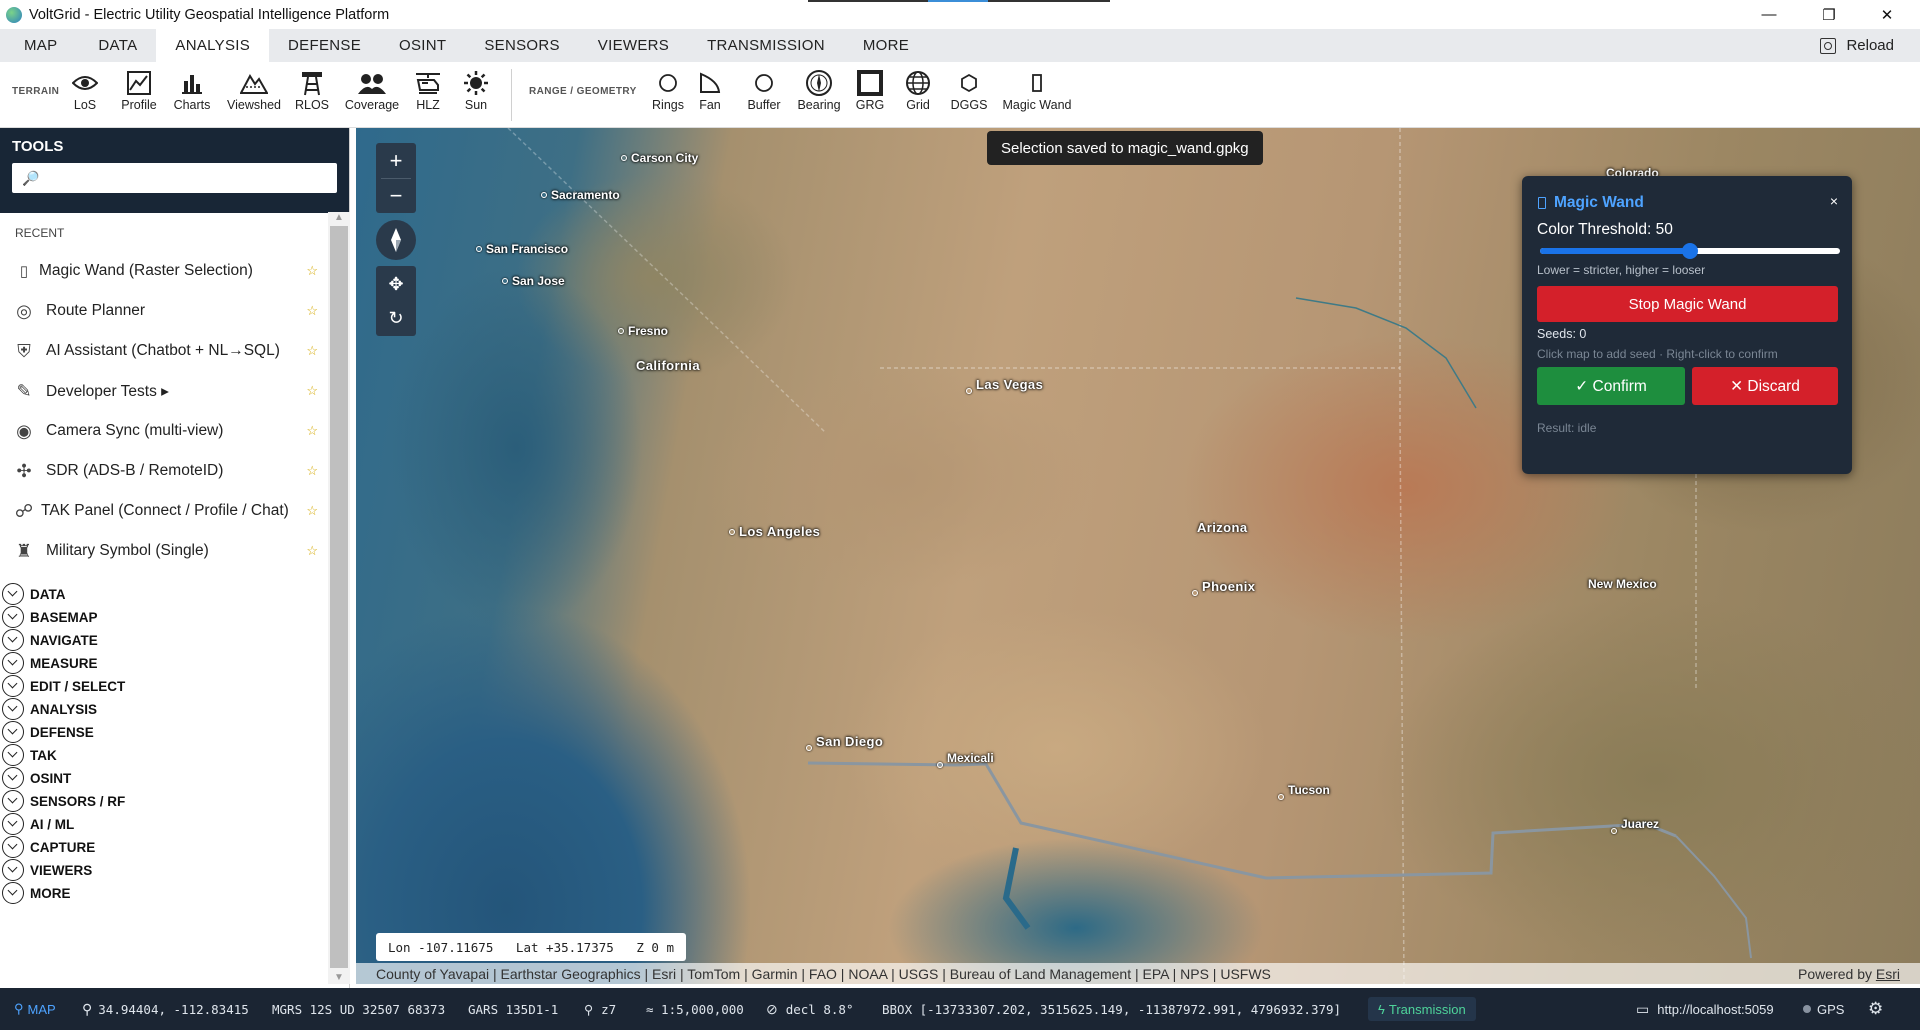 The height and width of the screenshot is (1030, 1920). I want to click on los-tool-button: LoS, so click(85, 90).